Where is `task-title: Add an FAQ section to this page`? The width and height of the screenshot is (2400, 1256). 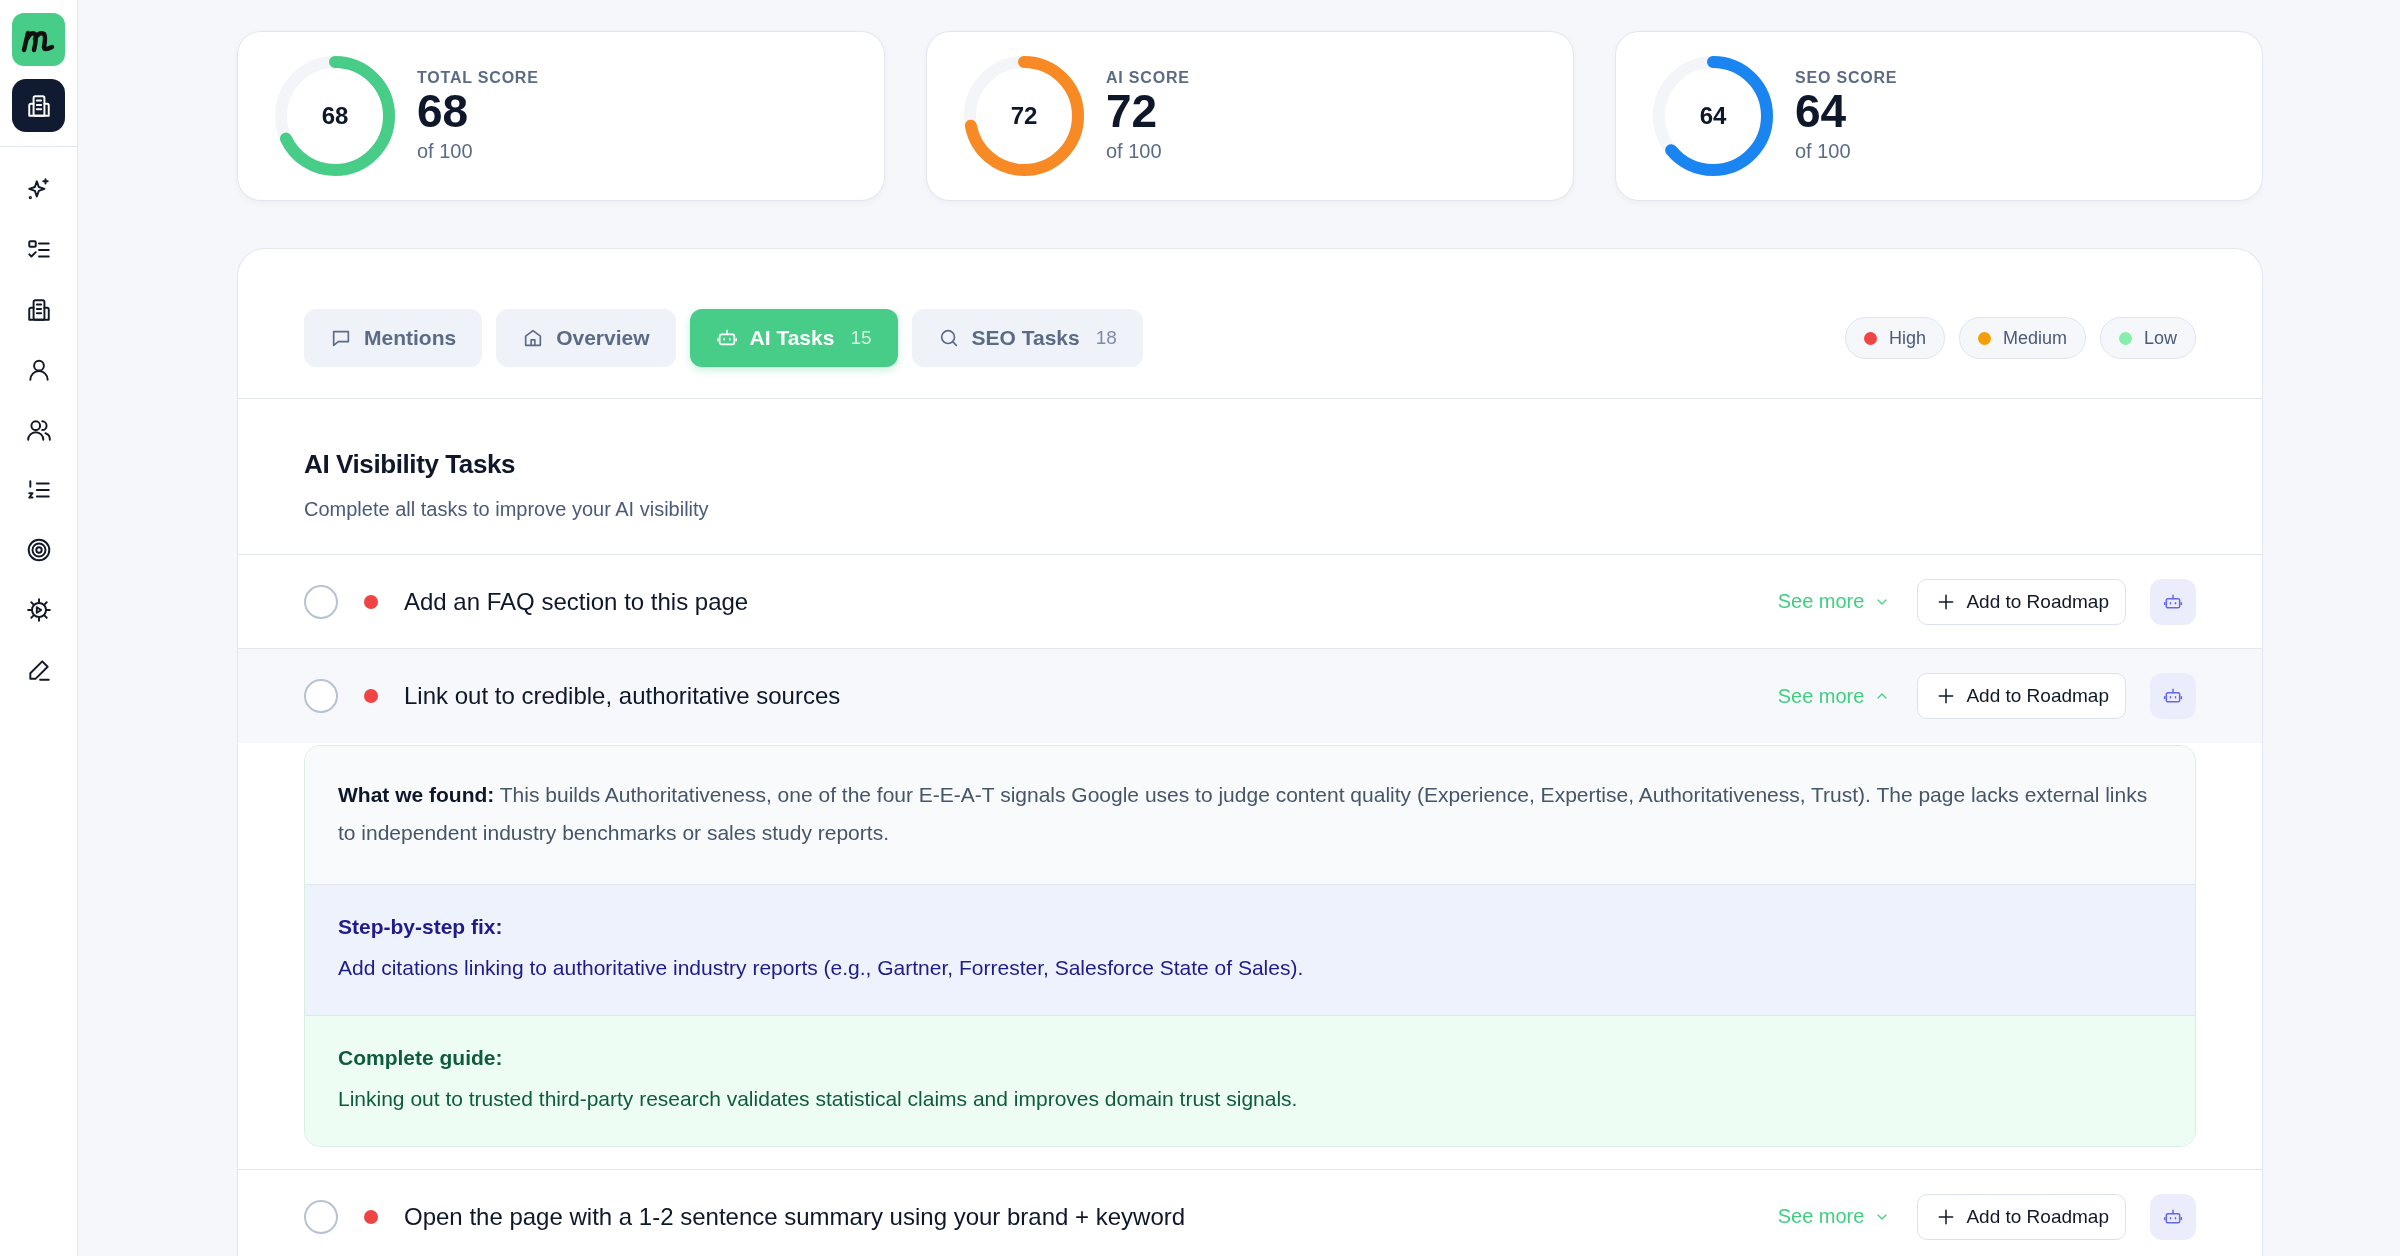 task-title: Add an FAQ section to this page is located at coordinates (577, 601).